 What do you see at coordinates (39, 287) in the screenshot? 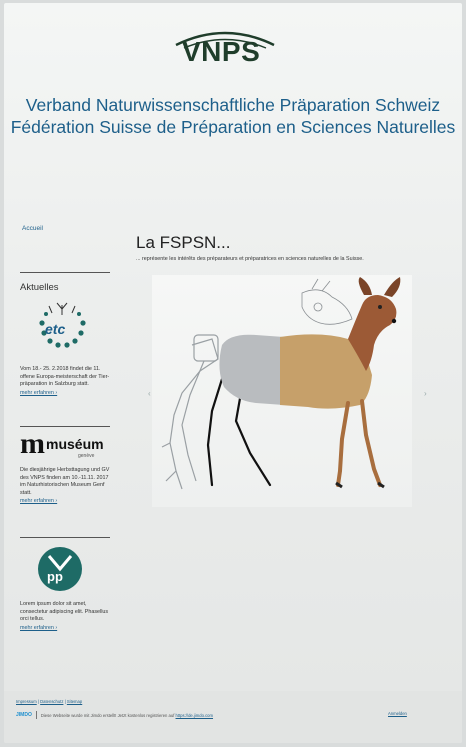
I see `news-heading: Aktuelles` at bounding box center [39, 287].